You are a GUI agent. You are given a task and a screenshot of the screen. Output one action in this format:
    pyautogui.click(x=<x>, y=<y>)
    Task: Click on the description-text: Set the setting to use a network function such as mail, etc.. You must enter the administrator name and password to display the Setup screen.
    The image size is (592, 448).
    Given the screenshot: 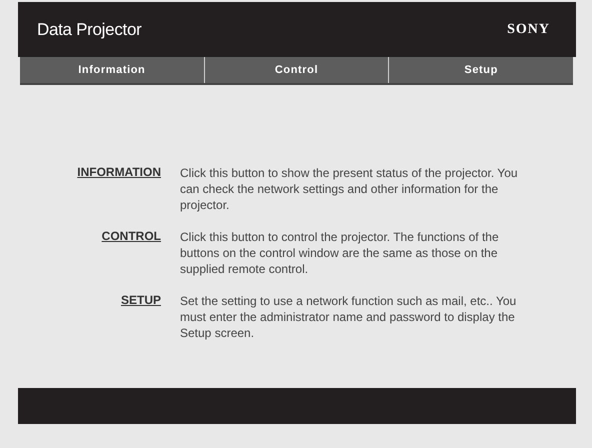 What is the action you would take?
    pyautogui.click(x=349, y=317)
    